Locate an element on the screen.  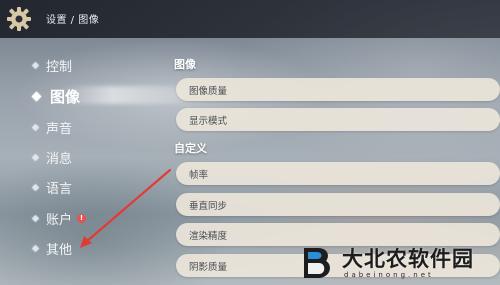
sidebar-item-controls: 控制 is located at coordinates (52, 65).